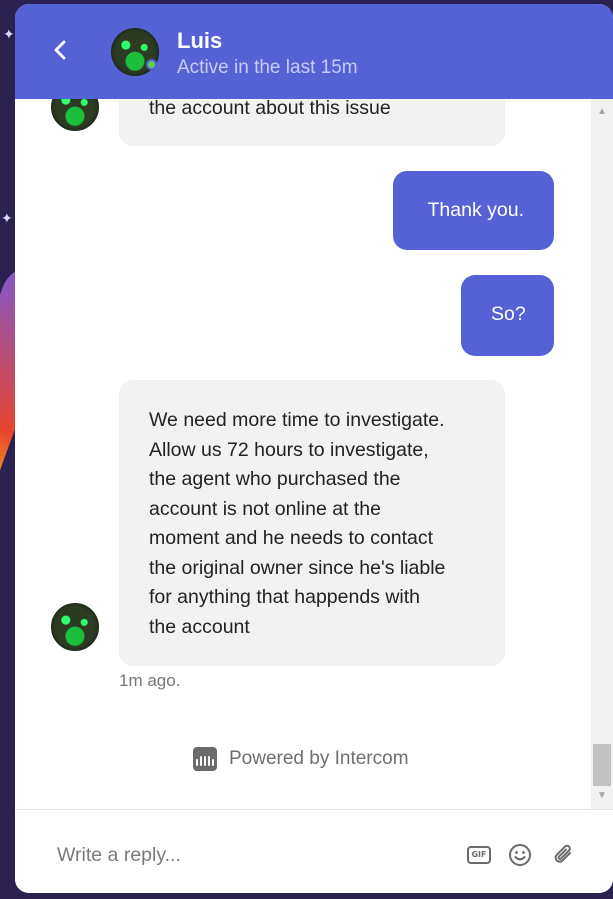 The height and width of the screenshot is (899, 613). What do you see at coordinates (602, 112) in the screenshot?
I see `scroll-up-arrow-icon: ▲` at bounding box center [602, 112].